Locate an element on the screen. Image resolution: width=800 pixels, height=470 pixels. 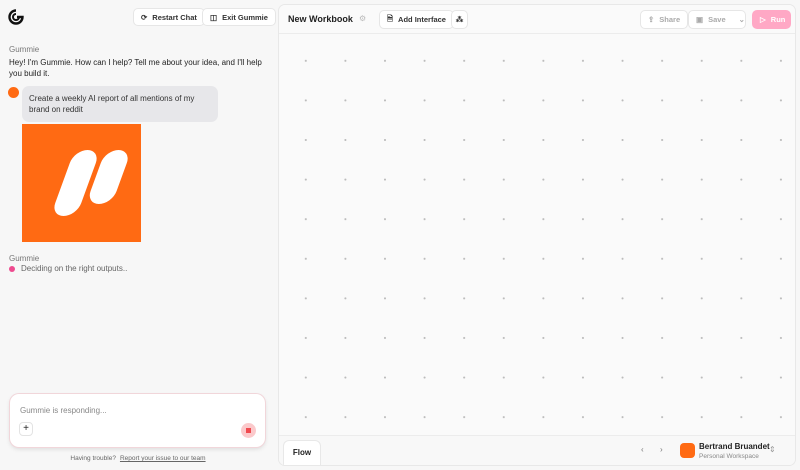
nodes-button: ⁂ is located at coordinates (459, 19).